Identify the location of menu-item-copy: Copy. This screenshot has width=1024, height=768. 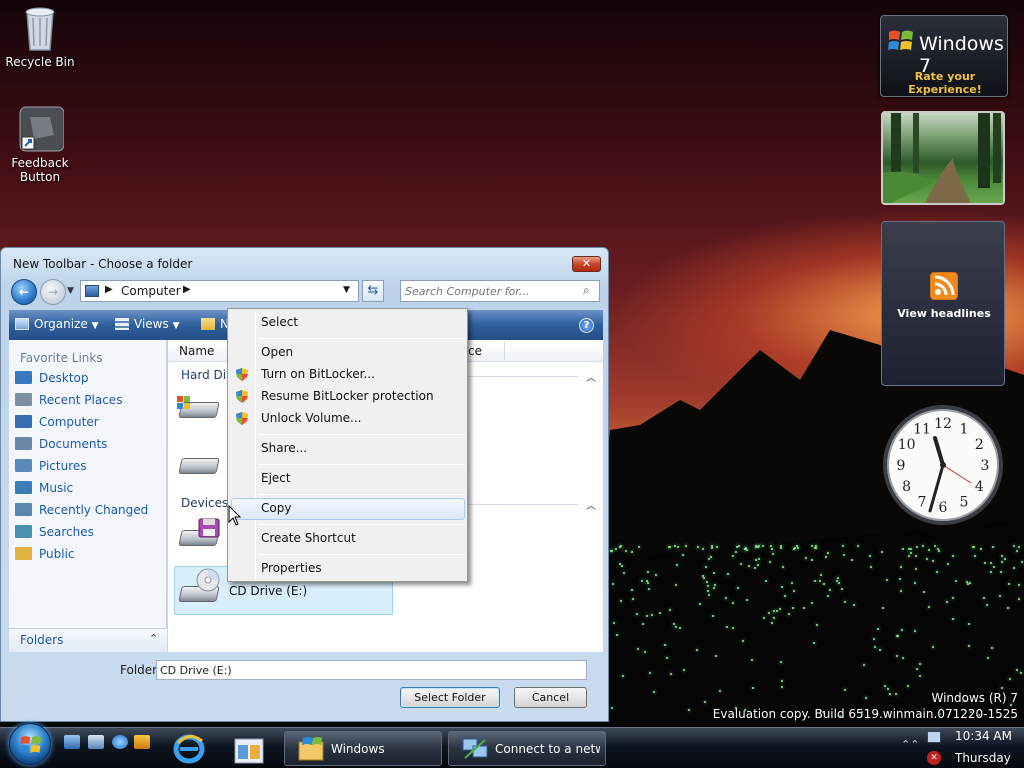
(276, 508).